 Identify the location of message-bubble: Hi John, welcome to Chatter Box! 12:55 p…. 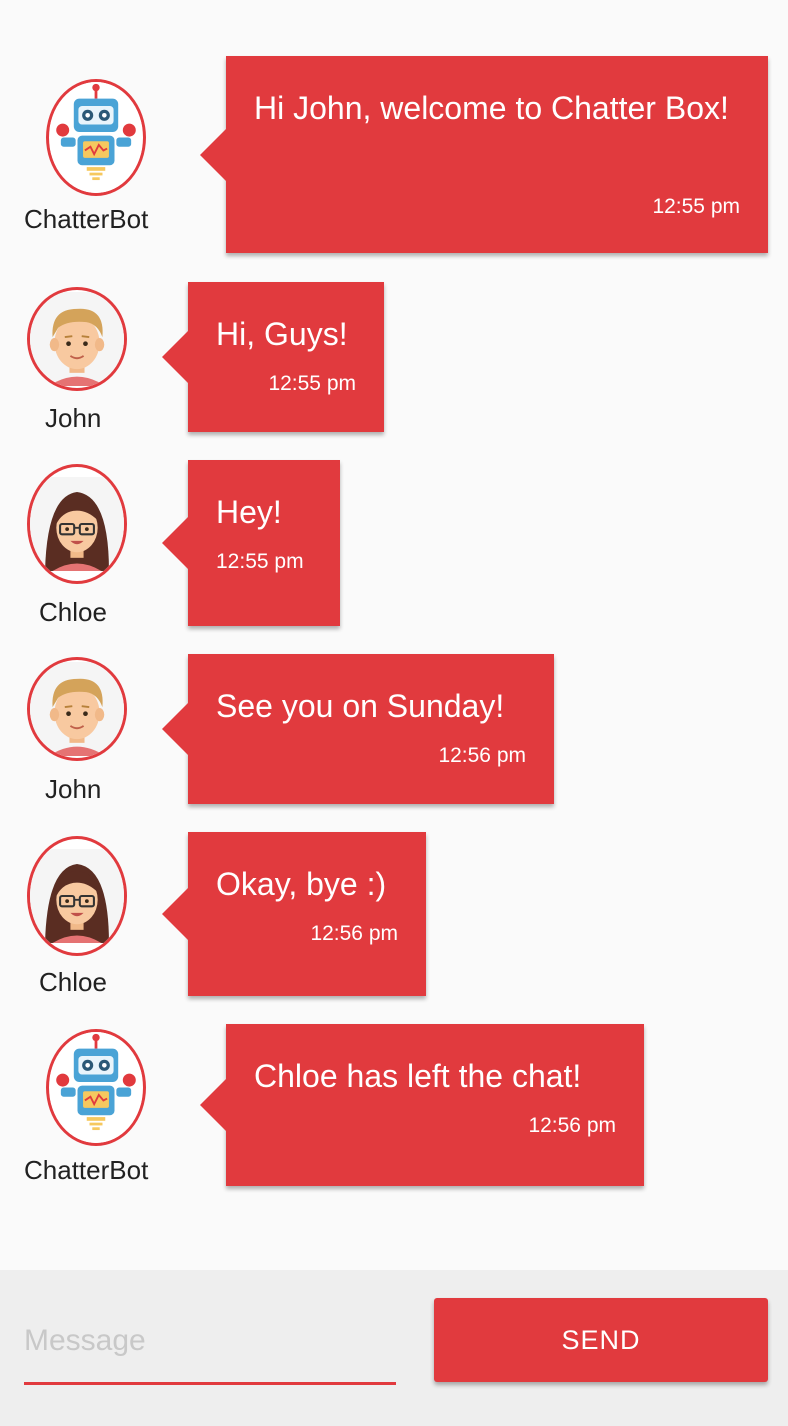
(484, 154).